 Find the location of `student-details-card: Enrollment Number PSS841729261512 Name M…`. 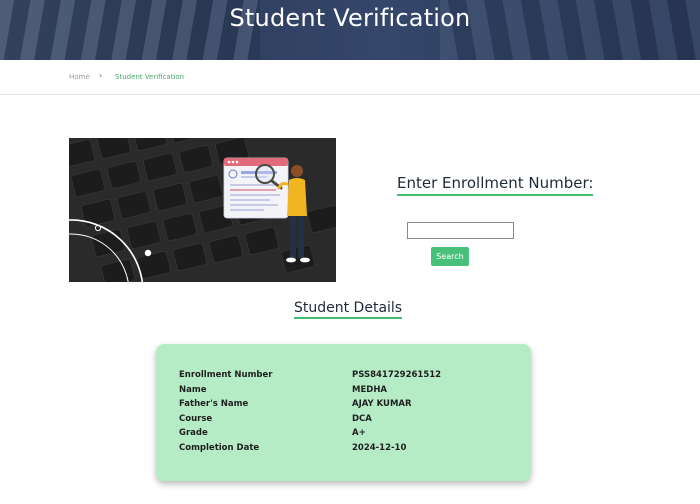

student-details-card: Enrollment Number PSS841729261512 Name M… is located at coordinates (343, 412).